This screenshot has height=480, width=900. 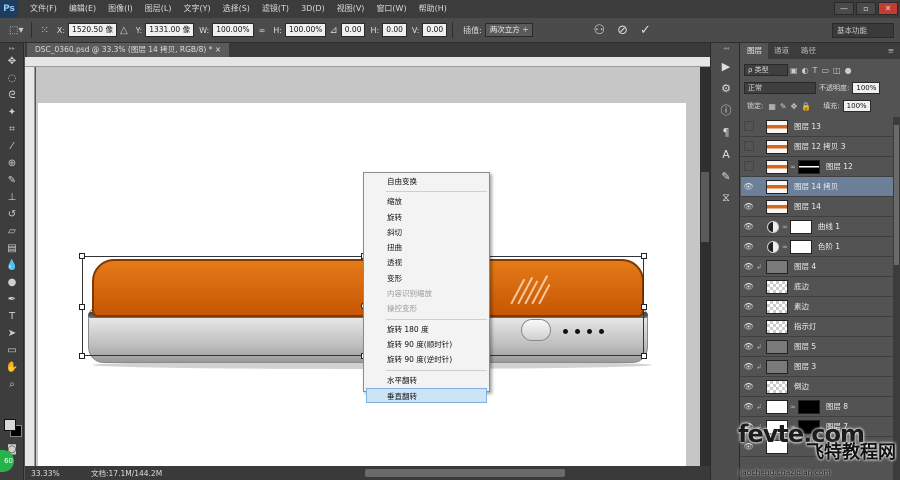 What do you see at coordinates (120, 9) in the screenshot?
I see `menu-item: 图像(I)` at bounding box center [120, 9].